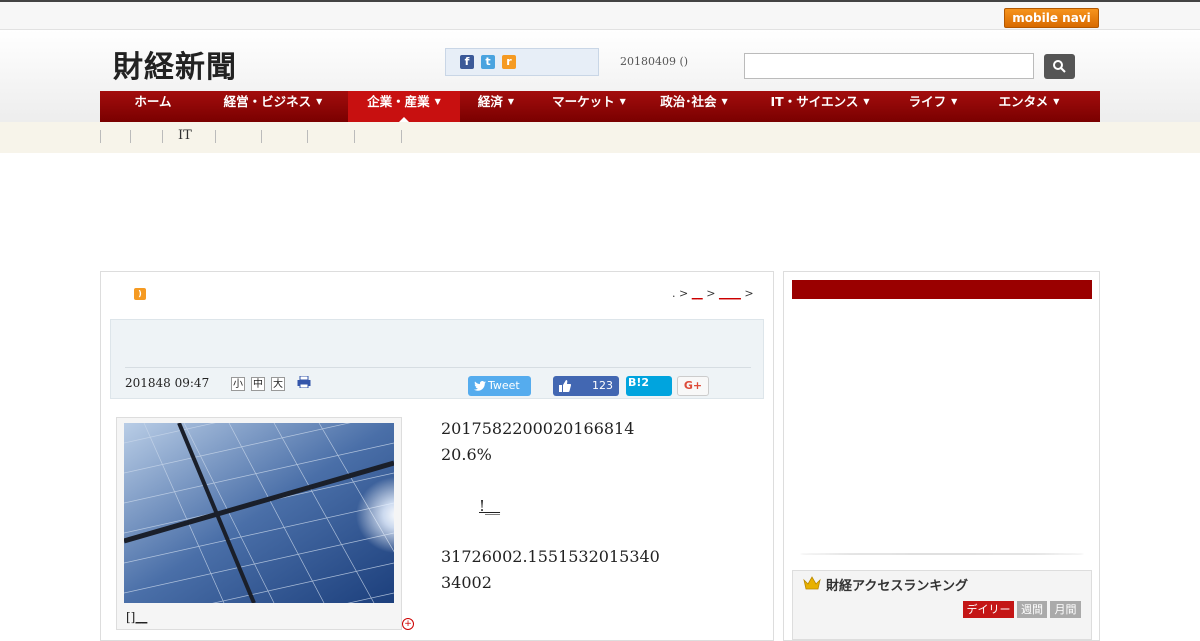 This screenshot has height=641, width=1200. What do you see at coordinates (140, 294) in the screenshot?
I see `rss-icon: )` at bounding box center [140, 294].